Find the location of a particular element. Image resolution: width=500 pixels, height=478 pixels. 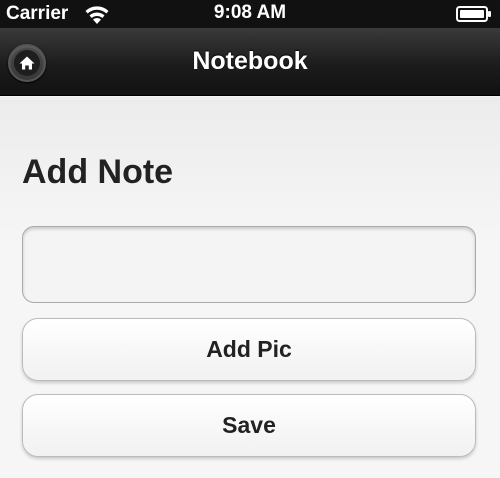

header-title: Notebook is located at coordinates (250, 61).